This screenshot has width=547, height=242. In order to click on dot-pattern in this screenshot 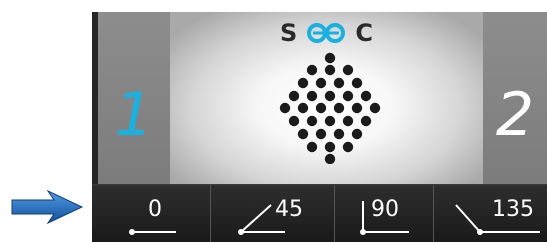, I will do `click(330, 108)`.